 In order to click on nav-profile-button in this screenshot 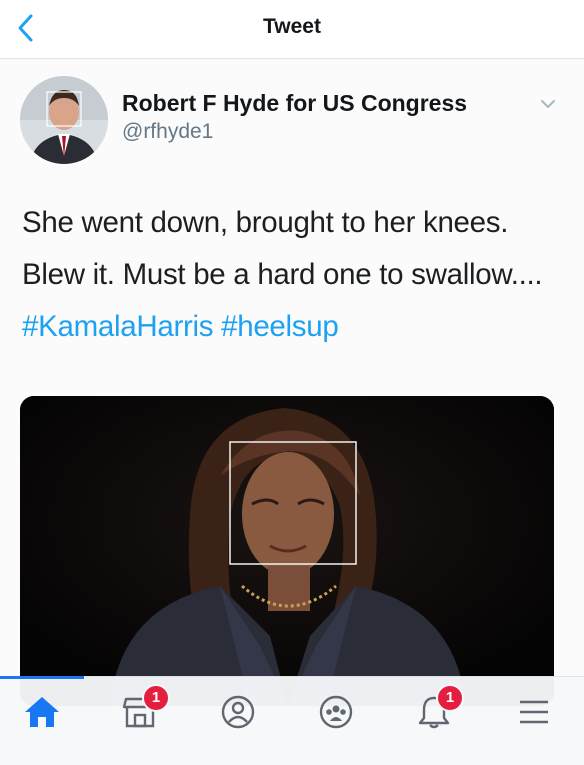, I will do `click(238, 712)`.